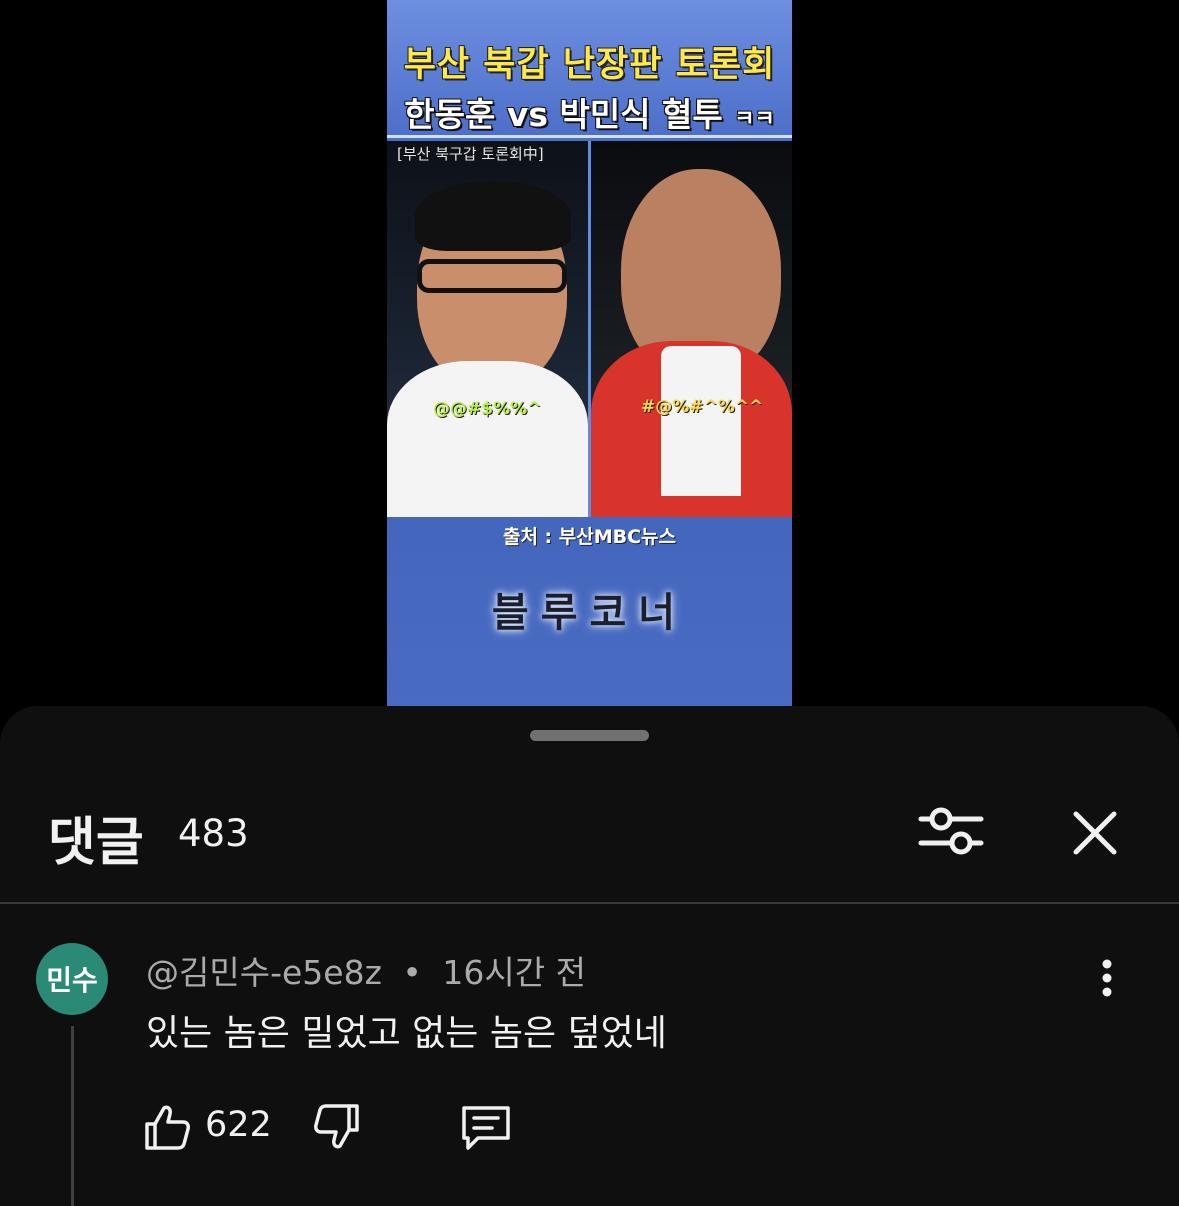 The image size is (1179, 1206). I want to click on avatar: 민수, so click(72, 979).